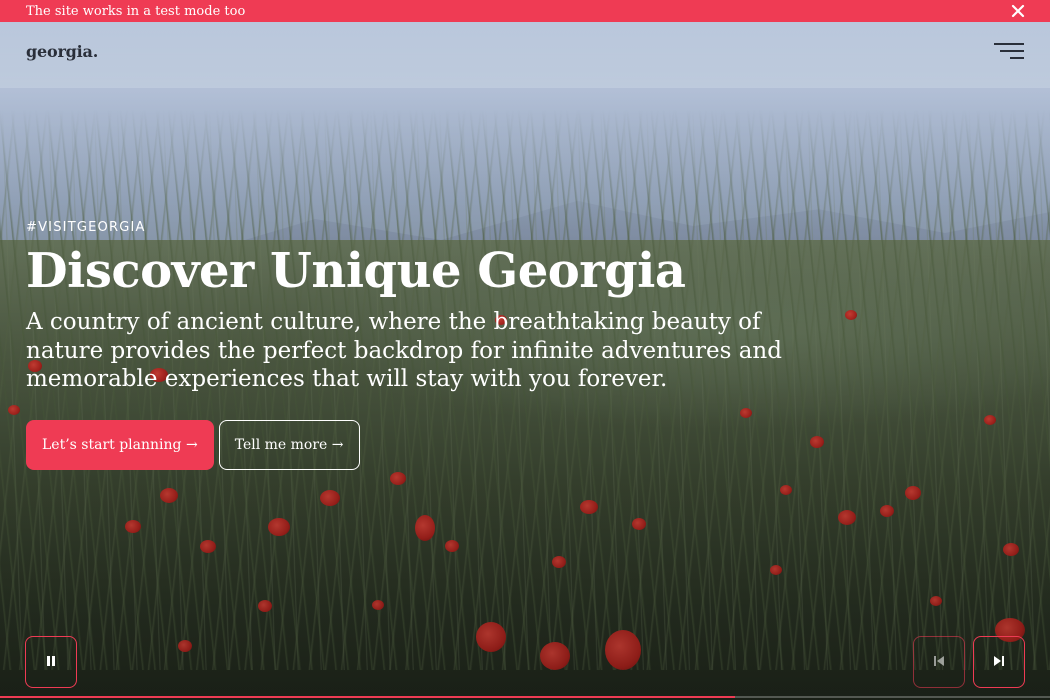 The width and height of the screenshot is (1050, 700). I want to click on test-mode-banner: The site works in a test mode too, so click(525, 11).